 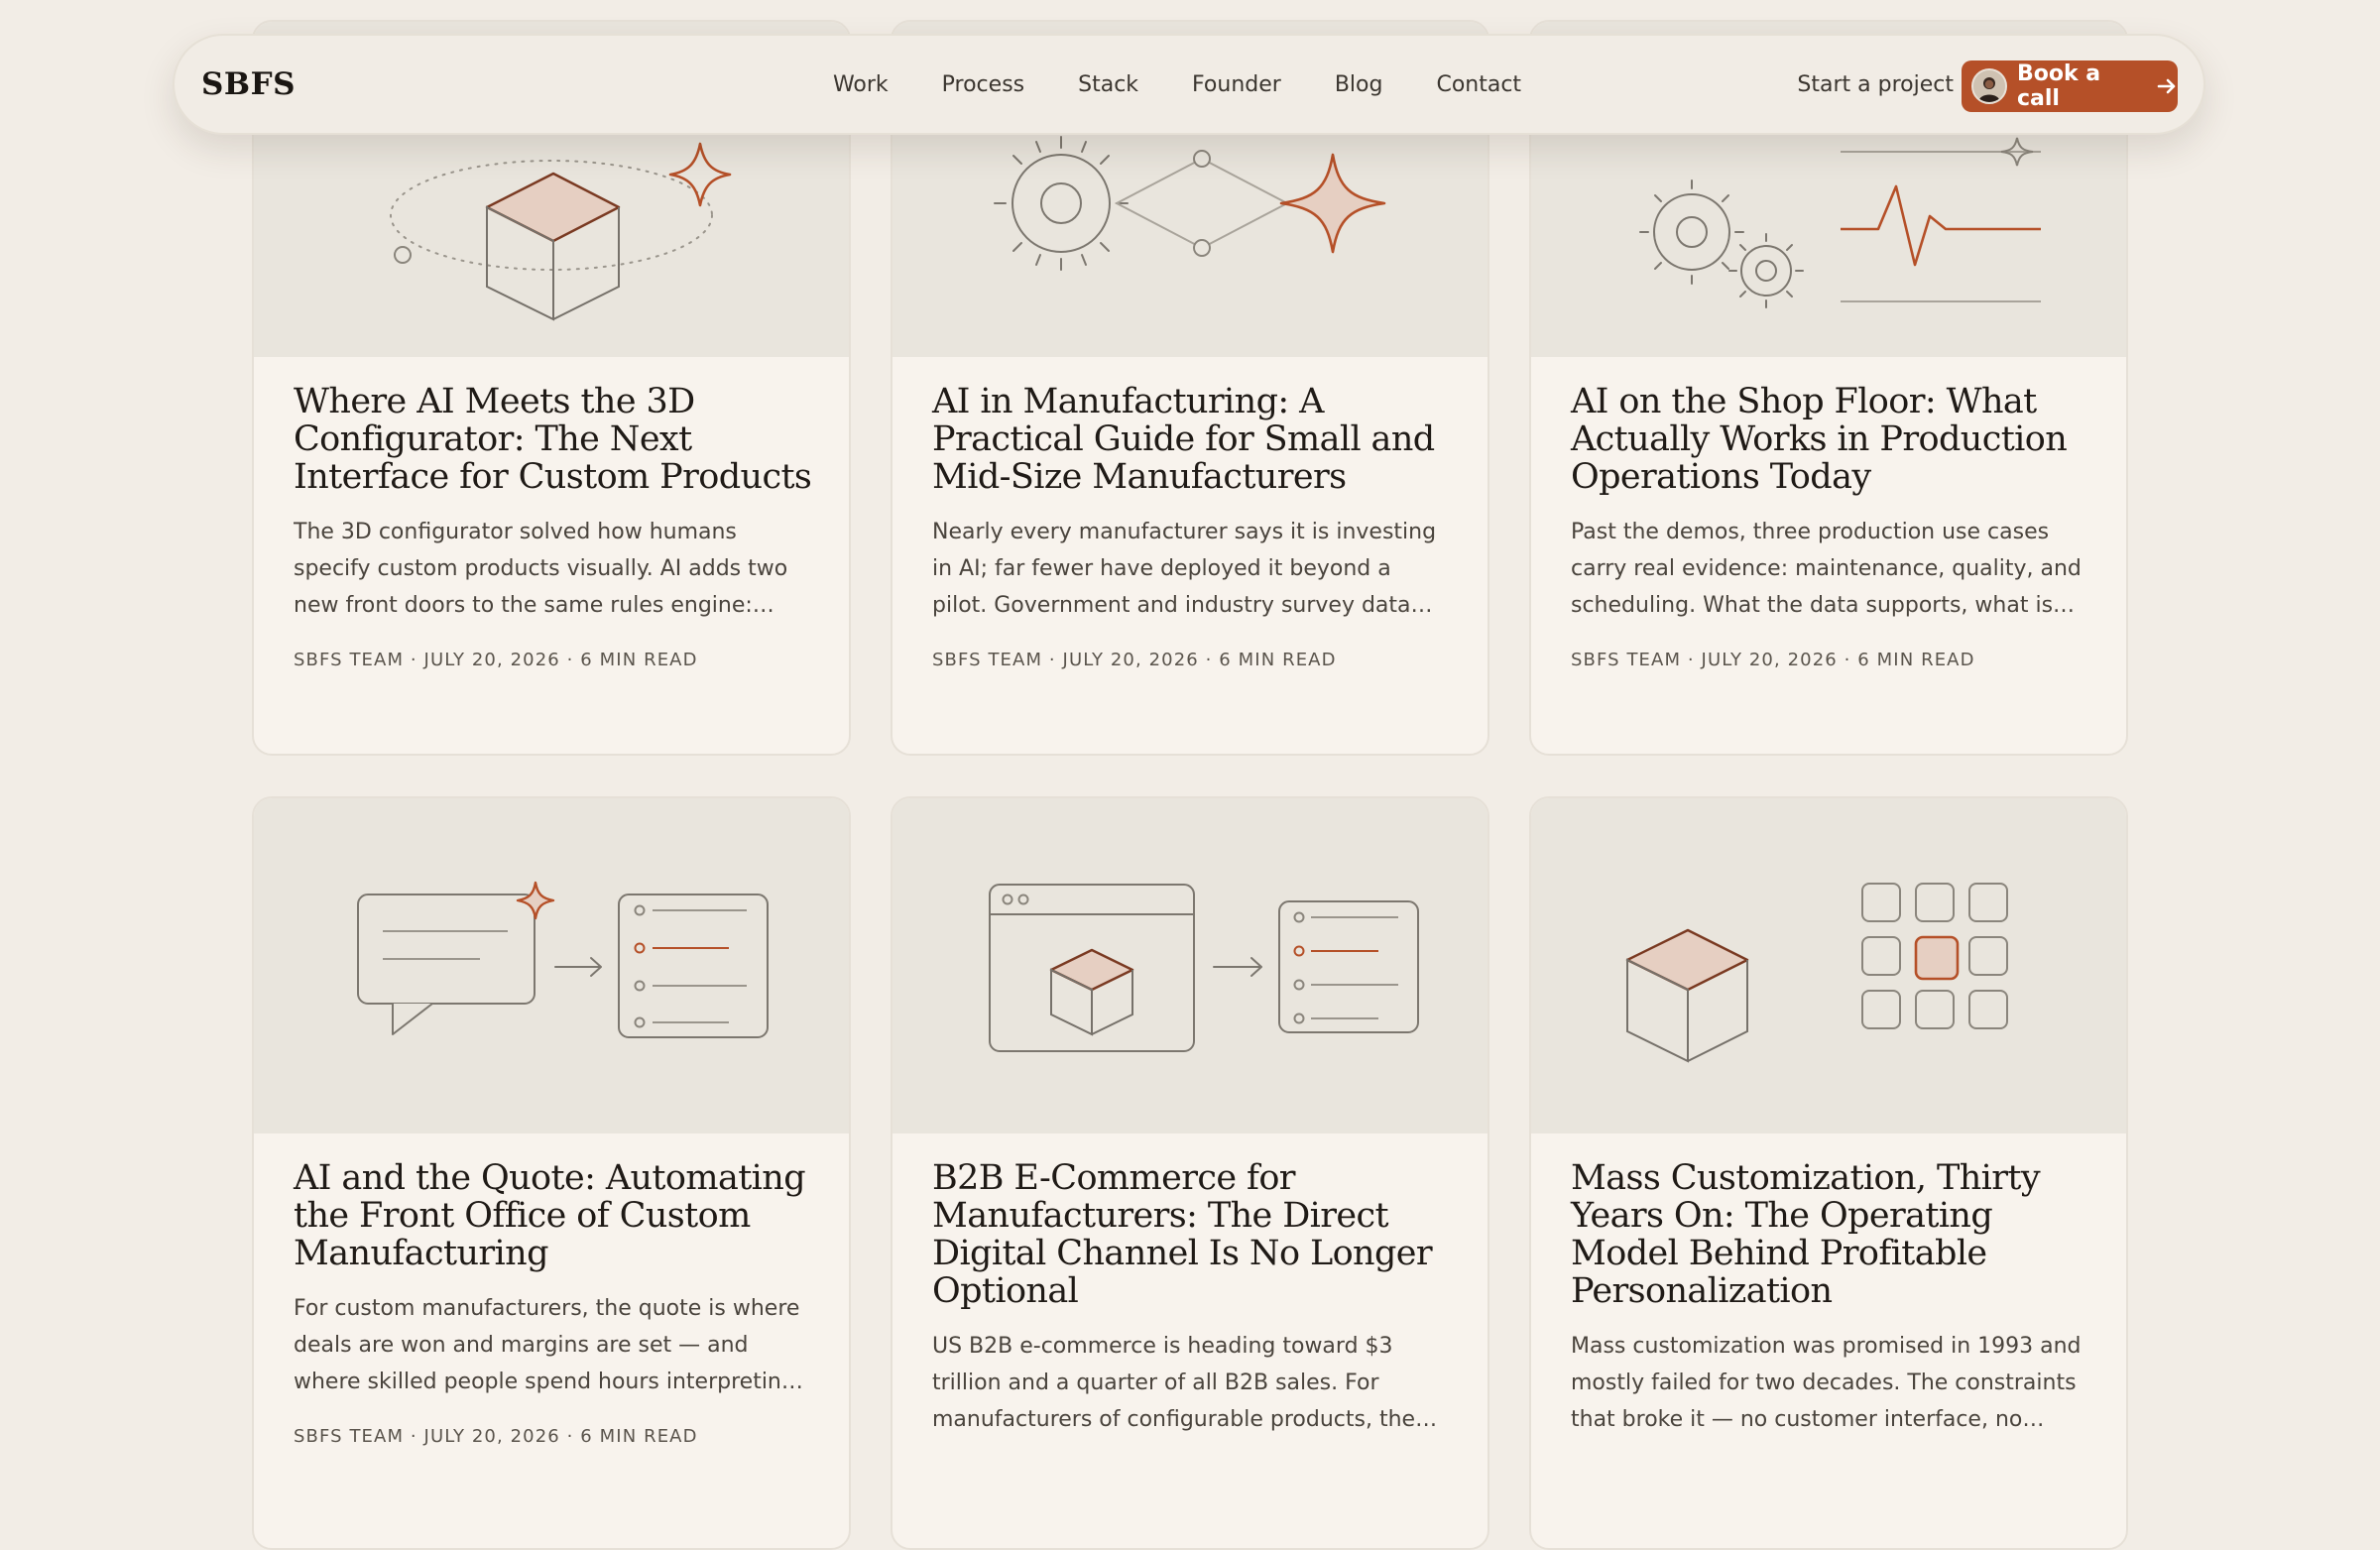 I want to click on browser-to-list-icon, so click(x=1204, y=968).